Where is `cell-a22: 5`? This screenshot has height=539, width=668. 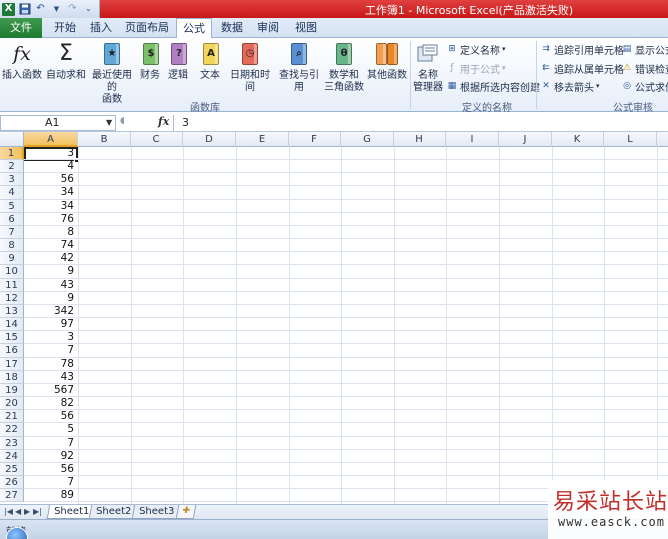 cell-a22: 5 is located at coordinates (50, 429).